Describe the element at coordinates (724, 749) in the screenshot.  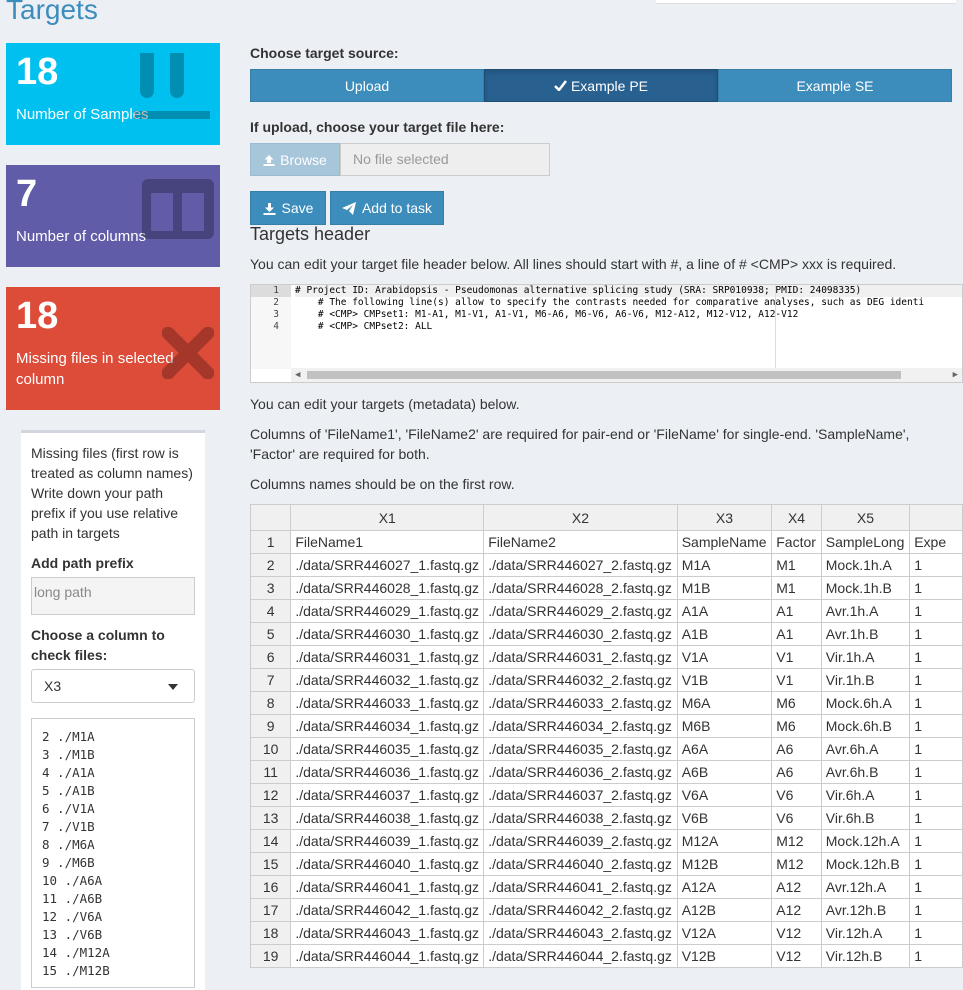
I see `table-cell: A6A` at that location.